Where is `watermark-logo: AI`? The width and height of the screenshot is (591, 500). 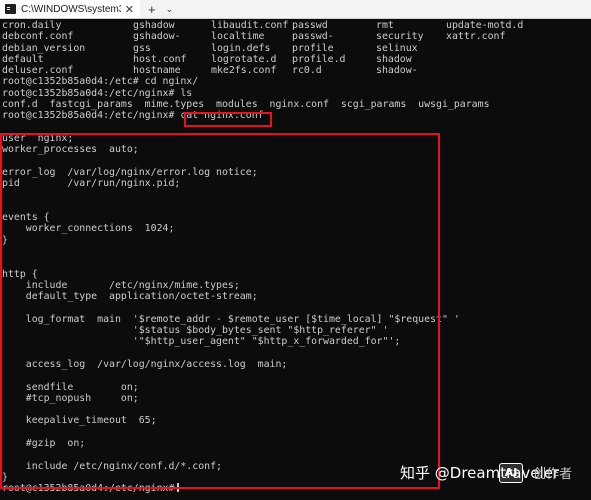
watermark-logo: AI is located at coordinates (511, 472).